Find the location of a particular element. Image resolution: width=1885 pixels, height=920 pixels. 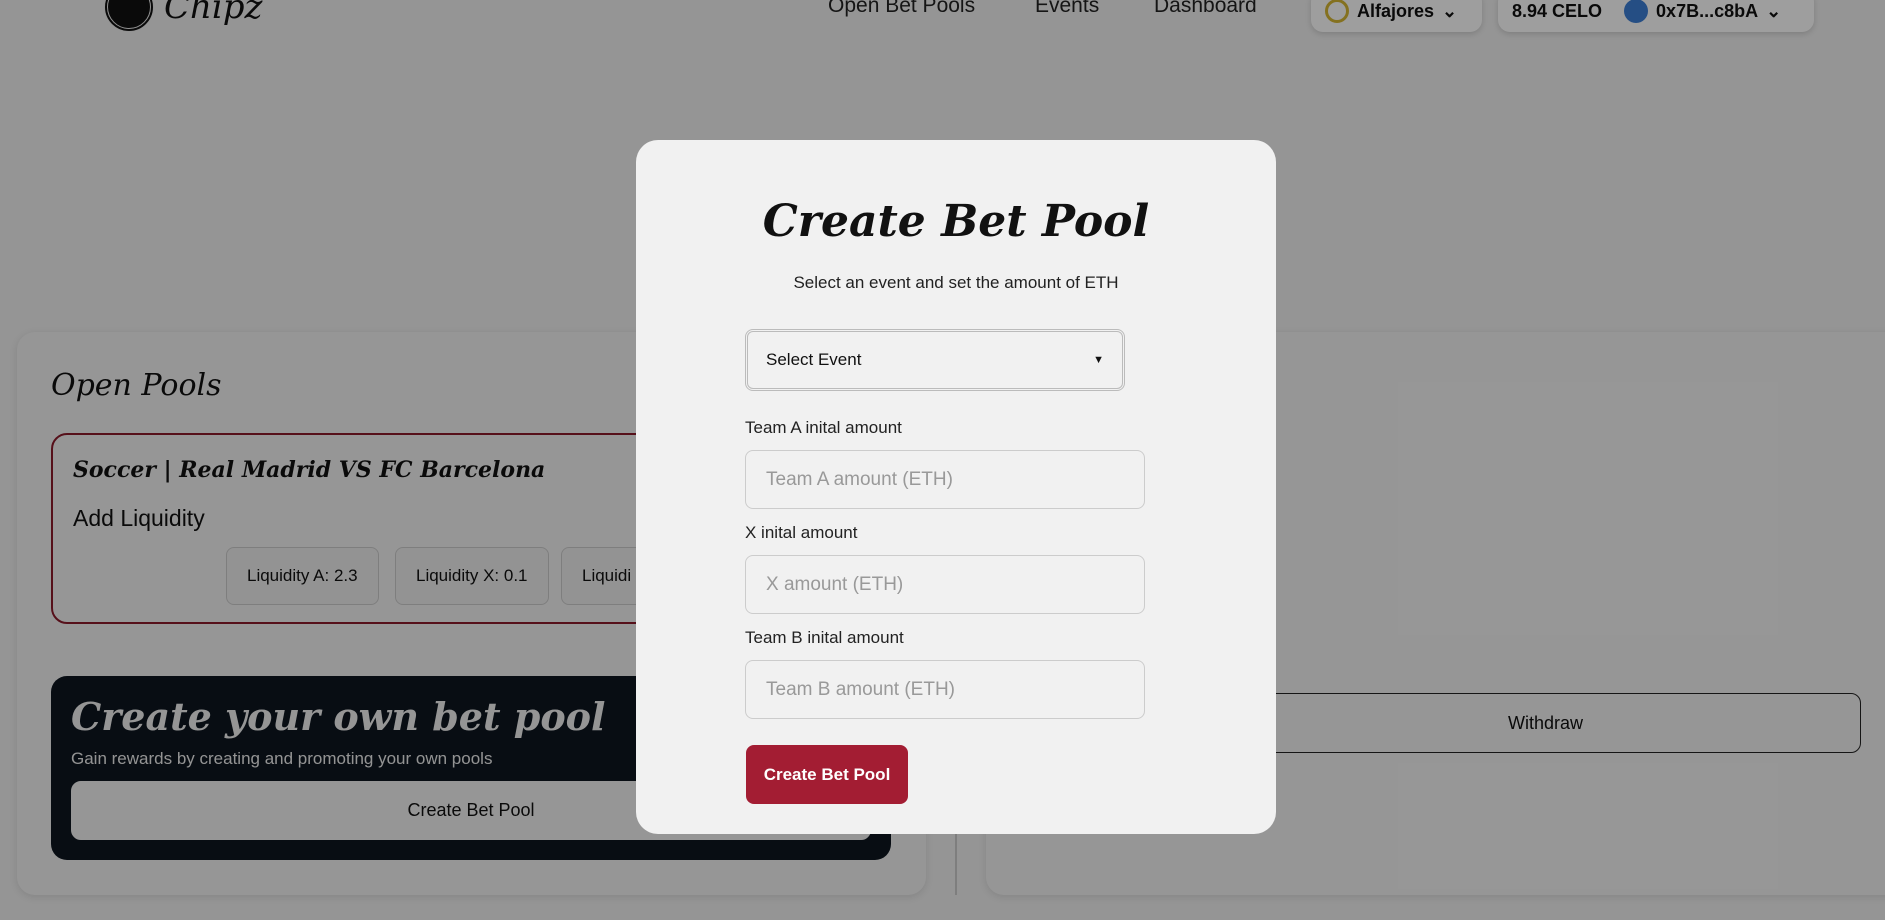

x-amount-input is located at coordinates (945, 584).